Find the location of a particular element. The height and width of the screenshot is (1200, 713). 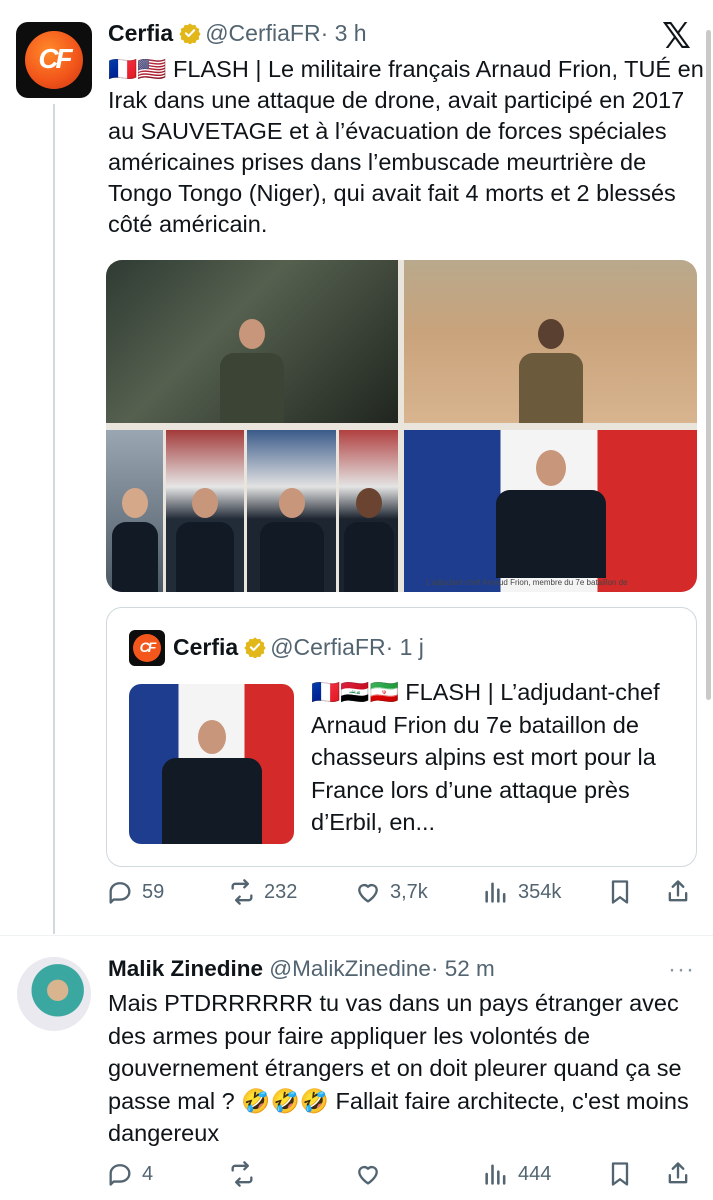

author-avatar: CF is located at coordinates (54, 60).